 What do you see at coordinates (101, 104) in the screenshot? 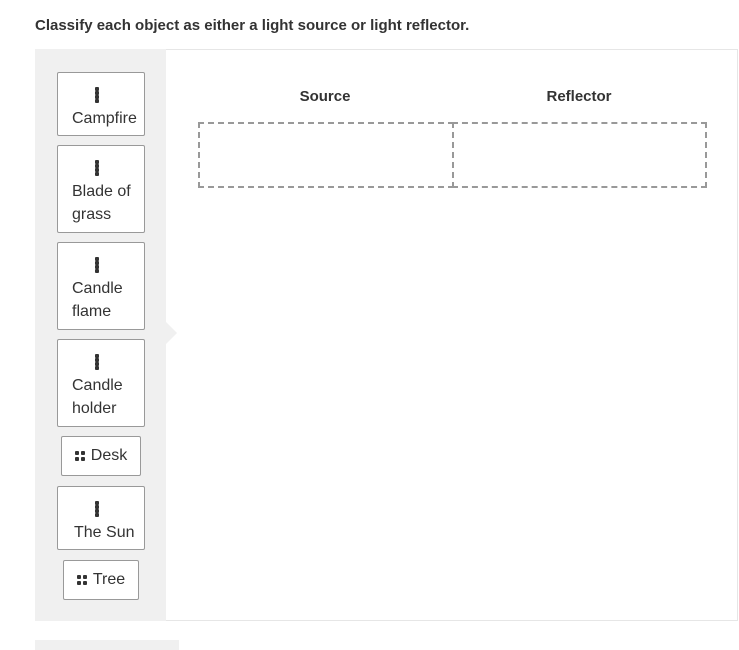
I see `draggable-item-campfire: Campfire` at bounding box center [101, 104].